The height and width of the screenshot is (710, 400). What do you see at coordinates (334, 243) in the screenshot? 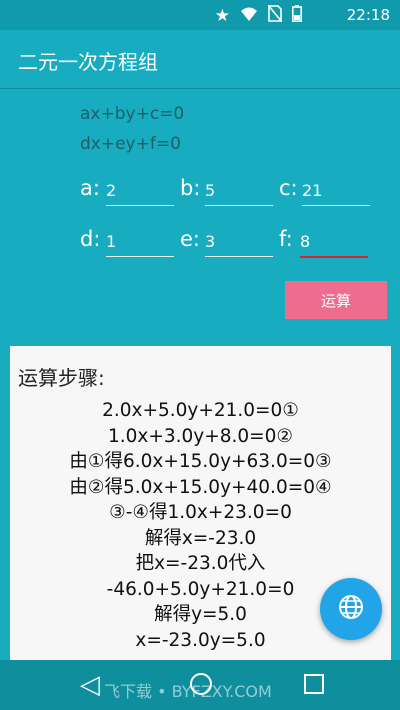
I see `input-f` at bounding box center [334, 243].